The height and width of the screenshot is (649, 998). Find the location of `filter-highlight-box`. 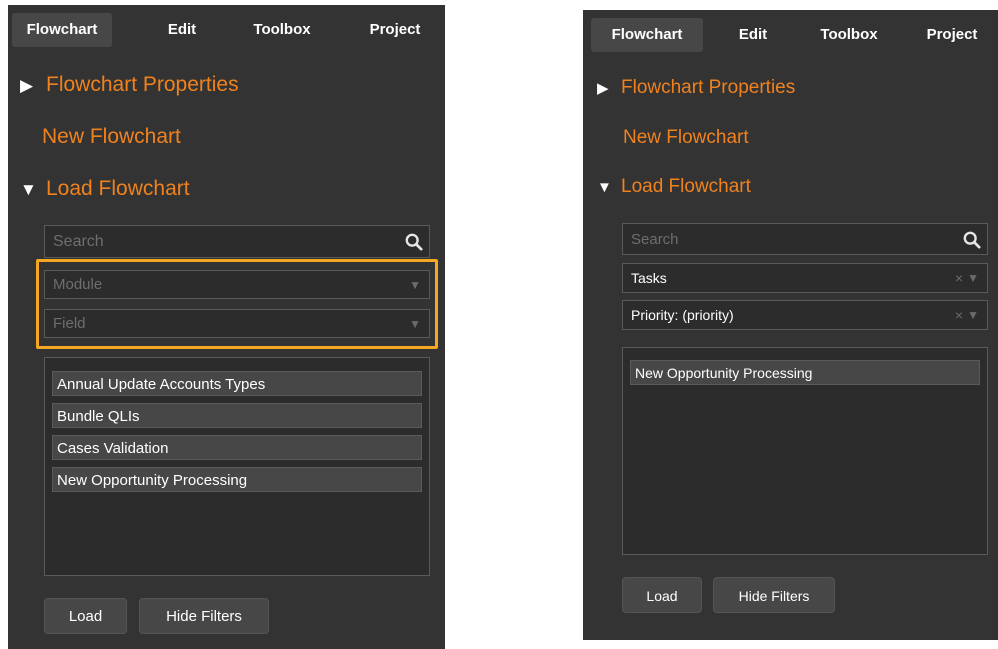

filter-highlight-box is located at coordinates (237, 304).